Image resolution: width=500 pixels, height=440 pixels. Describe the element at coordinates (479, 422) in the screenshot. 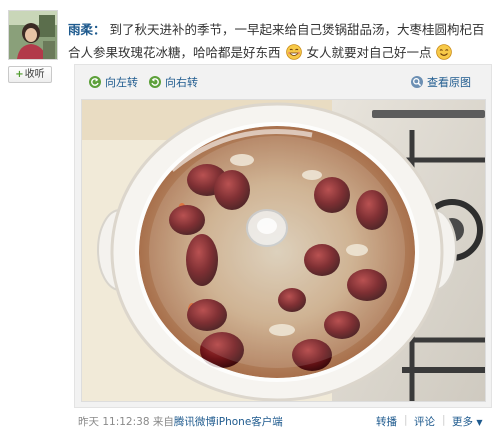

I see `chevron-down-icon: ▼` at that location.